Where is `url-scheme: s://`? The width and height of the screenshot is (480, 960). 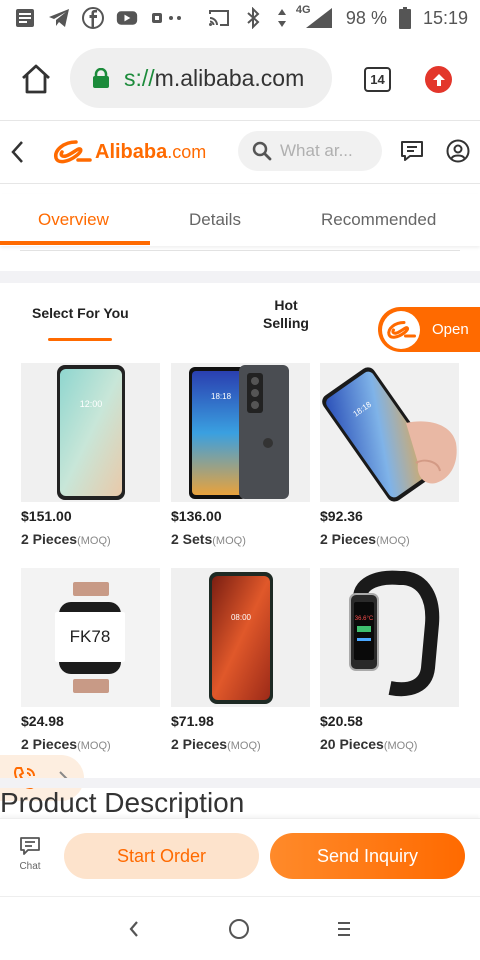 url-scheme: s:// is located at coordinates (139, 77).